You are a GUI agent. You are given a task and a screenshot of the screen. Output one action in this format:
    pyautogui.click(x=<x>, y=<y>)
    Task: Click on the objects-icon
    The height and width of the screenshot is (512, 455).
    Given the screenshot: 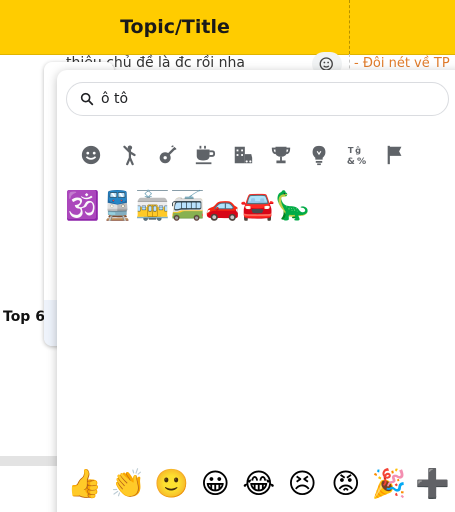 What is the action you would take?
    pyautogui.click(x=319, y=155)
    